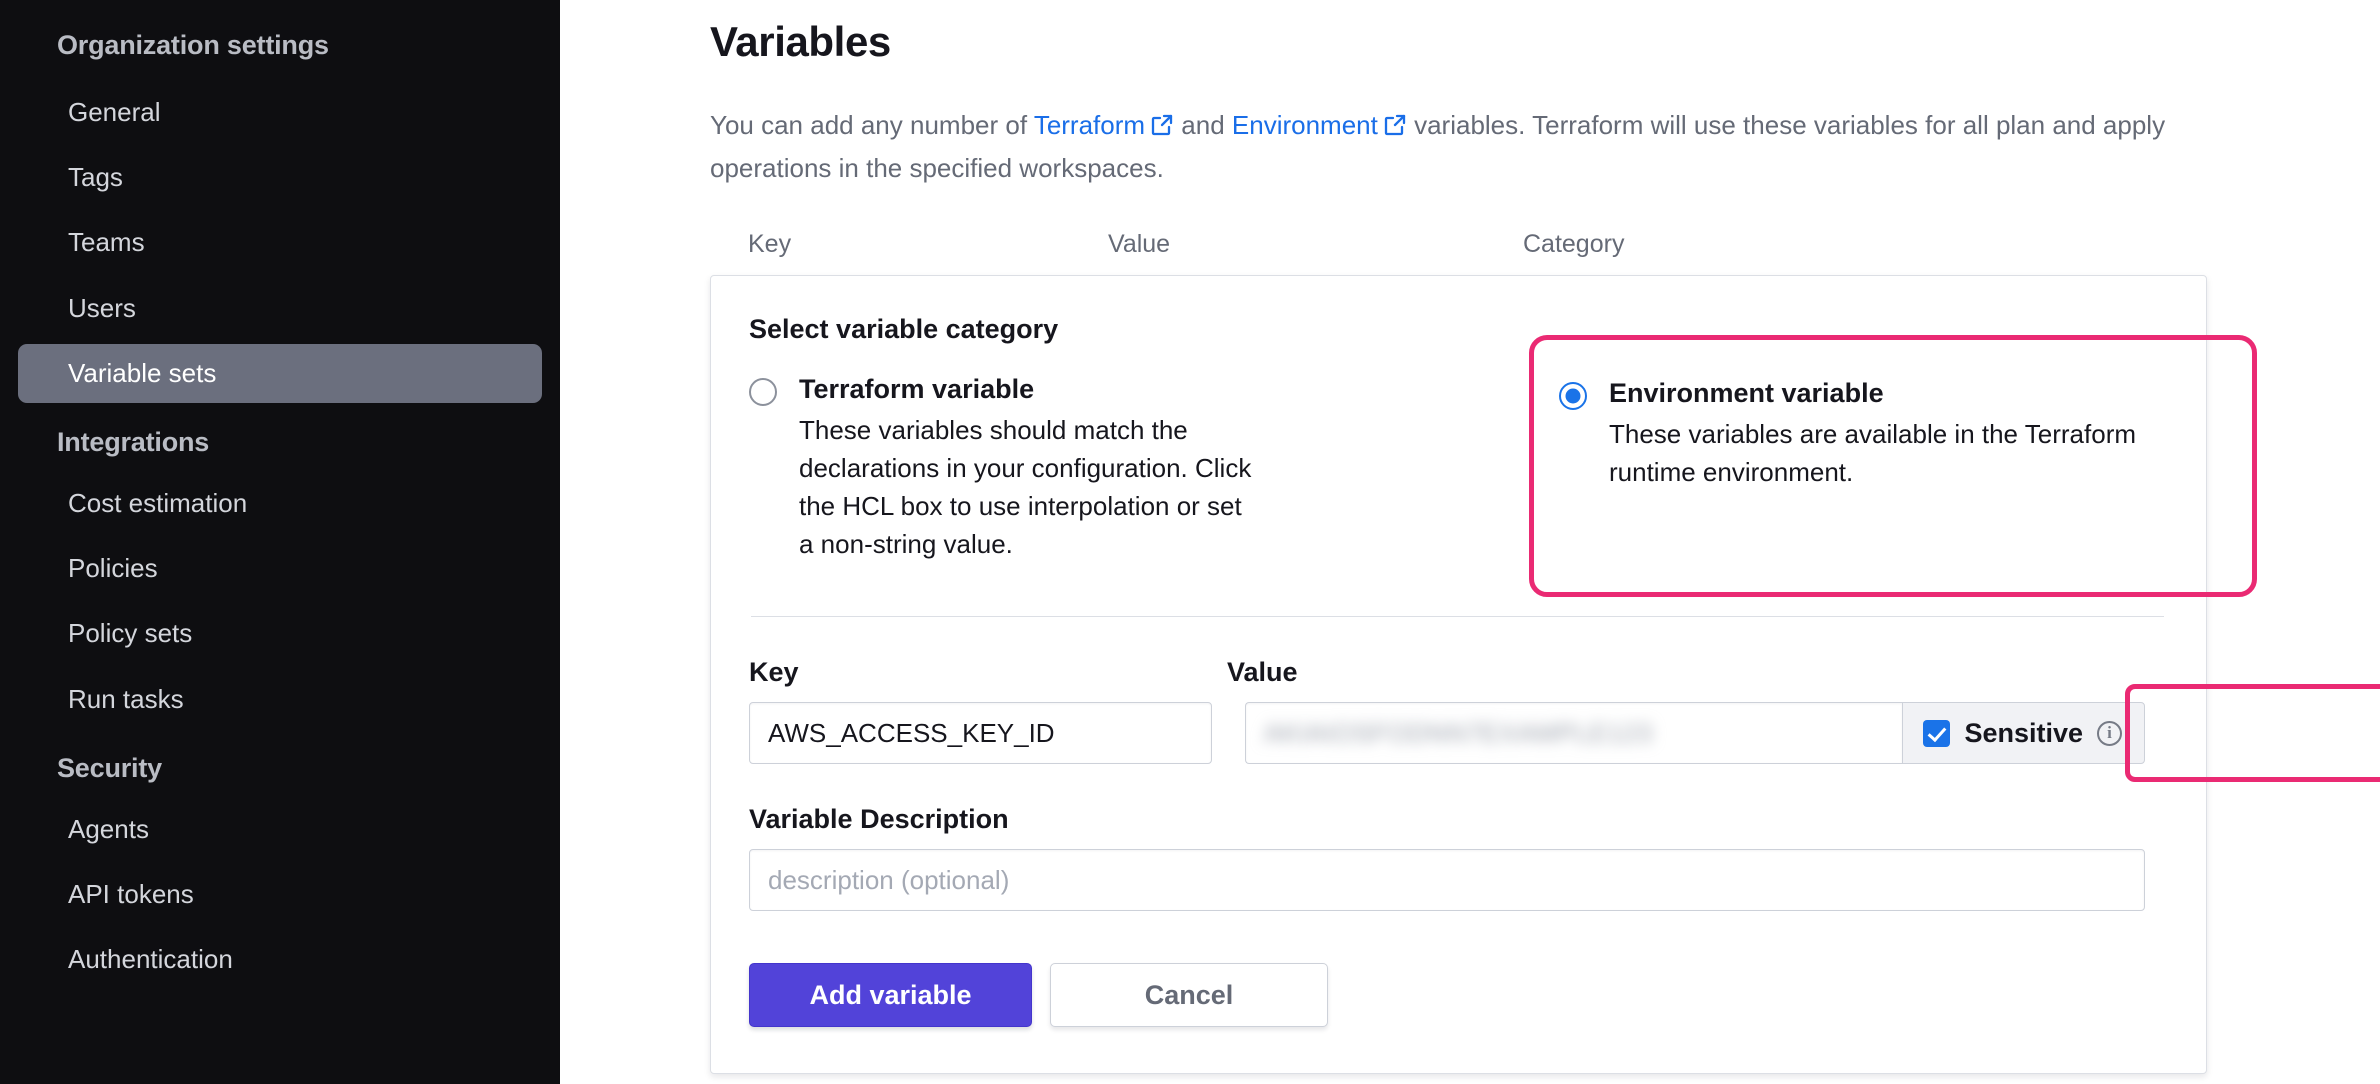 The image size is (2380, 1084). I want to click on variables-table-header: Key Value Category, so click(1545, 244).